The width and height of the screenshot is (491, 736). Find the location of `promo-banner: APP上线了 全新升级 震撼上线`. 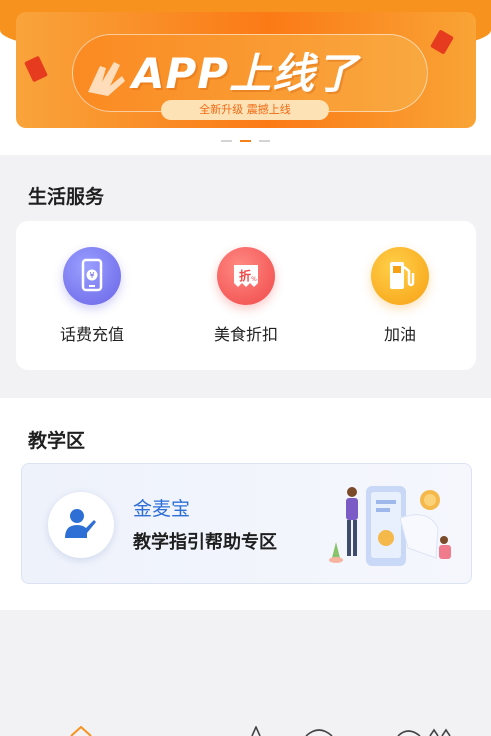

promo-banner: APP上线了 全新升级 震撼上线 is located at coordinates (246, 70).